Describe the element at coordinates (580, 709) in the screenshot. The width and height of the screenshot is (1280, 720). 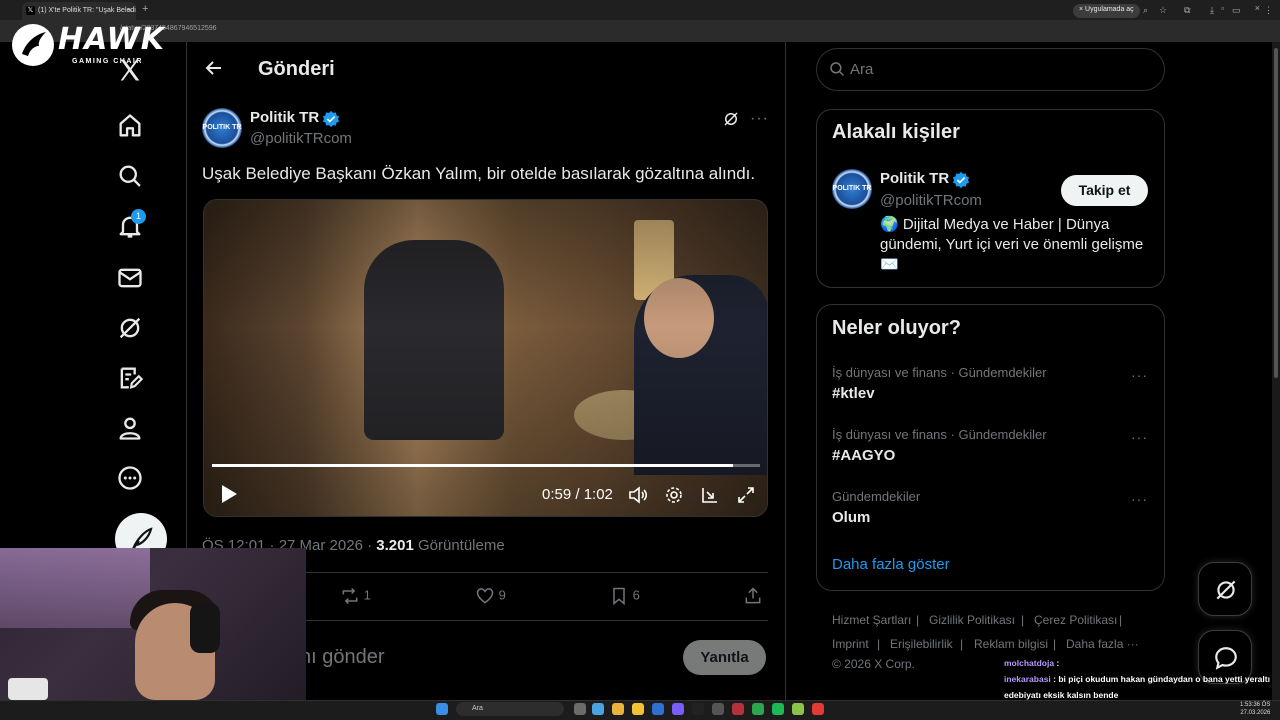
I see `task-view-icon` at that location.